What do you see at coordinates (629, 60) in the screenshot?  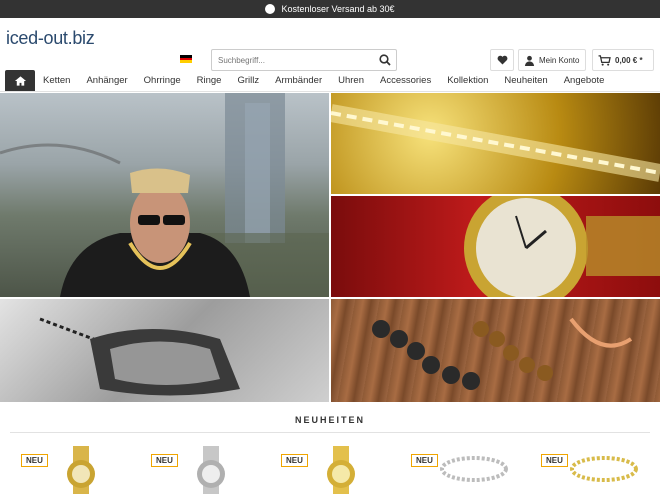 I see `cart-total: 0,00 € *` at bounding box center [629, 60].